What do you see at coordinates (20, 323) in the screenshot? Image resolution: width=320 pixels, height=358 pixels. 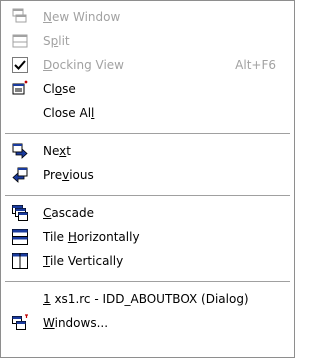 I see `windows-list-icon` at bounding box center [20, 323].